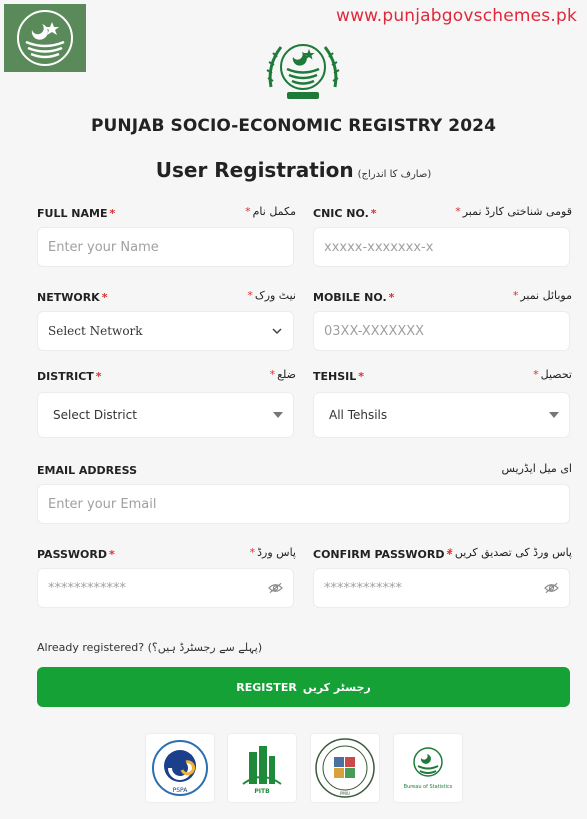 This screenshot has height=819, width=587. What do you see at coordinates (266, 687) in the screenshot?
I see `register-button-label: REGISTER` at bounding box center [266, 687].